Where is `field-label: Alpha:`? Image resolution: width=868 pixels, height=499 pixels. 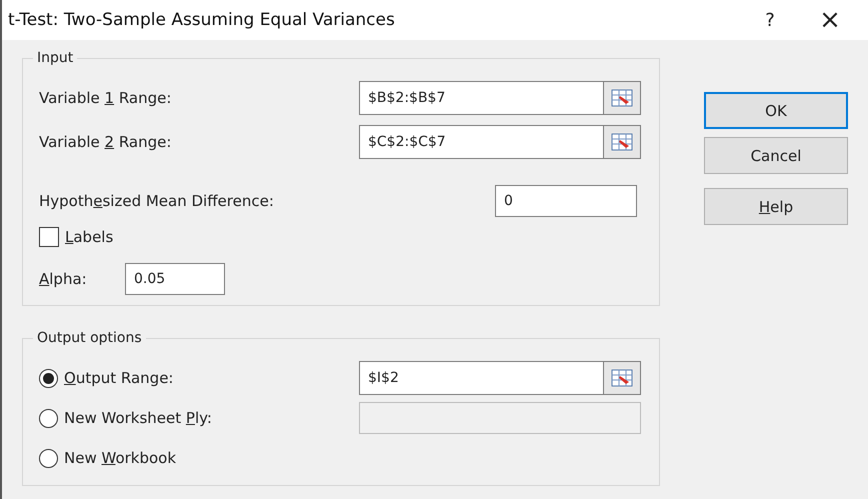 field-label: Alpha: is located at coordinates (63, 279).